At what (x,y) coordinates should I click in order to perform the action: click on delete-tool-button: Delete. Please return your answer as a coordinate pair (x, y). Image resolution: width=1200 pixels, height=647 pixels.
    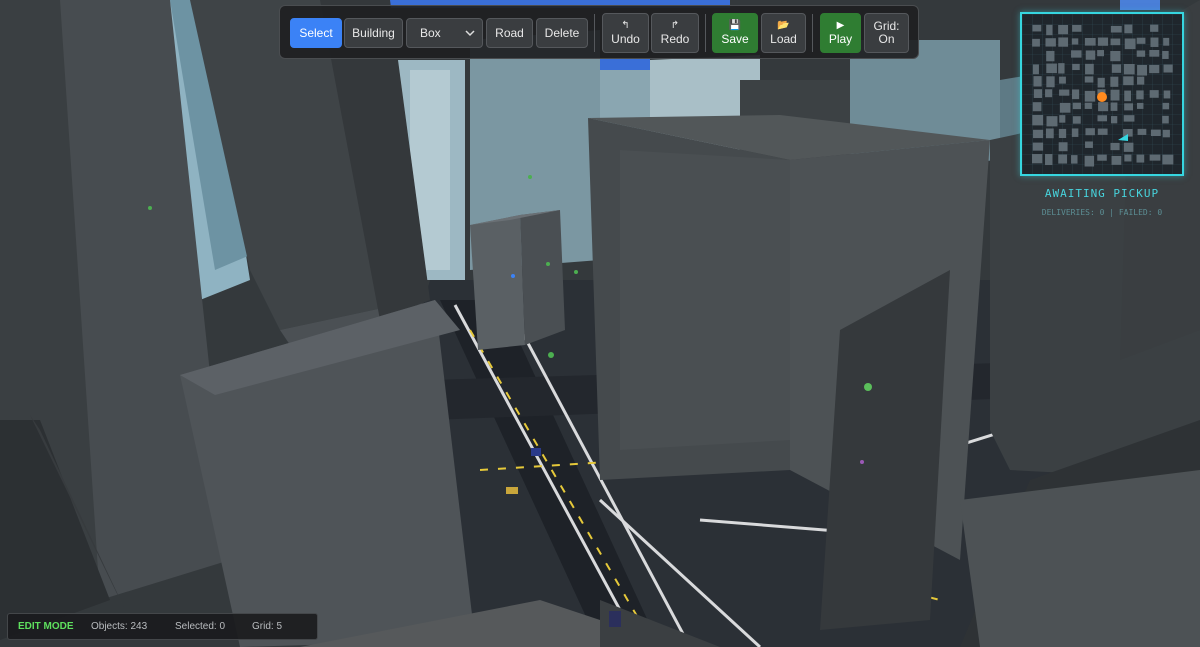
    Looking at the image, I should click on (562, 33).